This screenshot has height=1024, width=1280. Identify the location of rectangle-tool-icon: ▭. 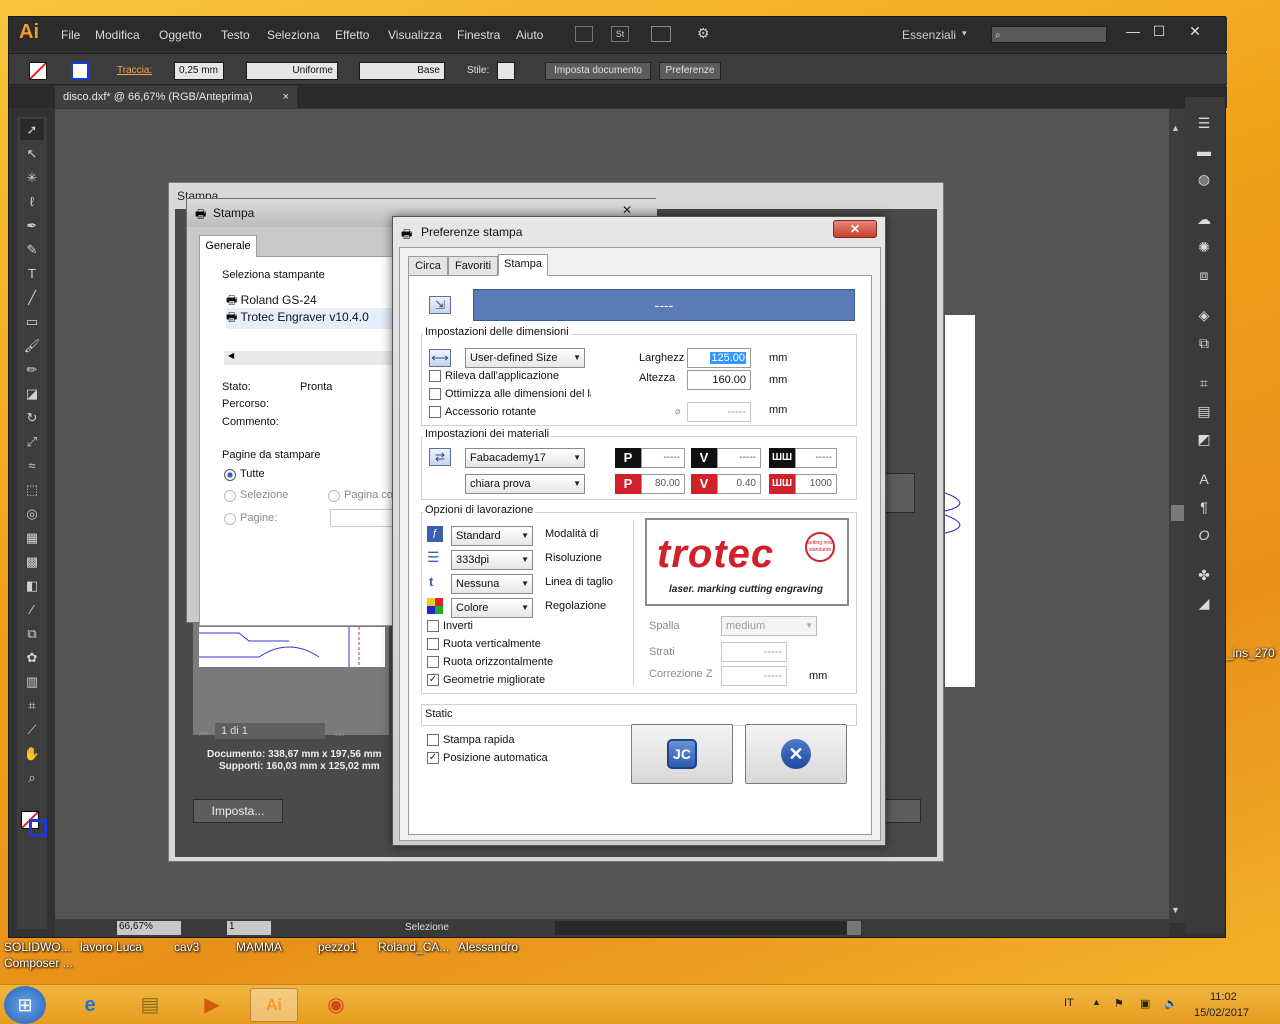
(32, 321).